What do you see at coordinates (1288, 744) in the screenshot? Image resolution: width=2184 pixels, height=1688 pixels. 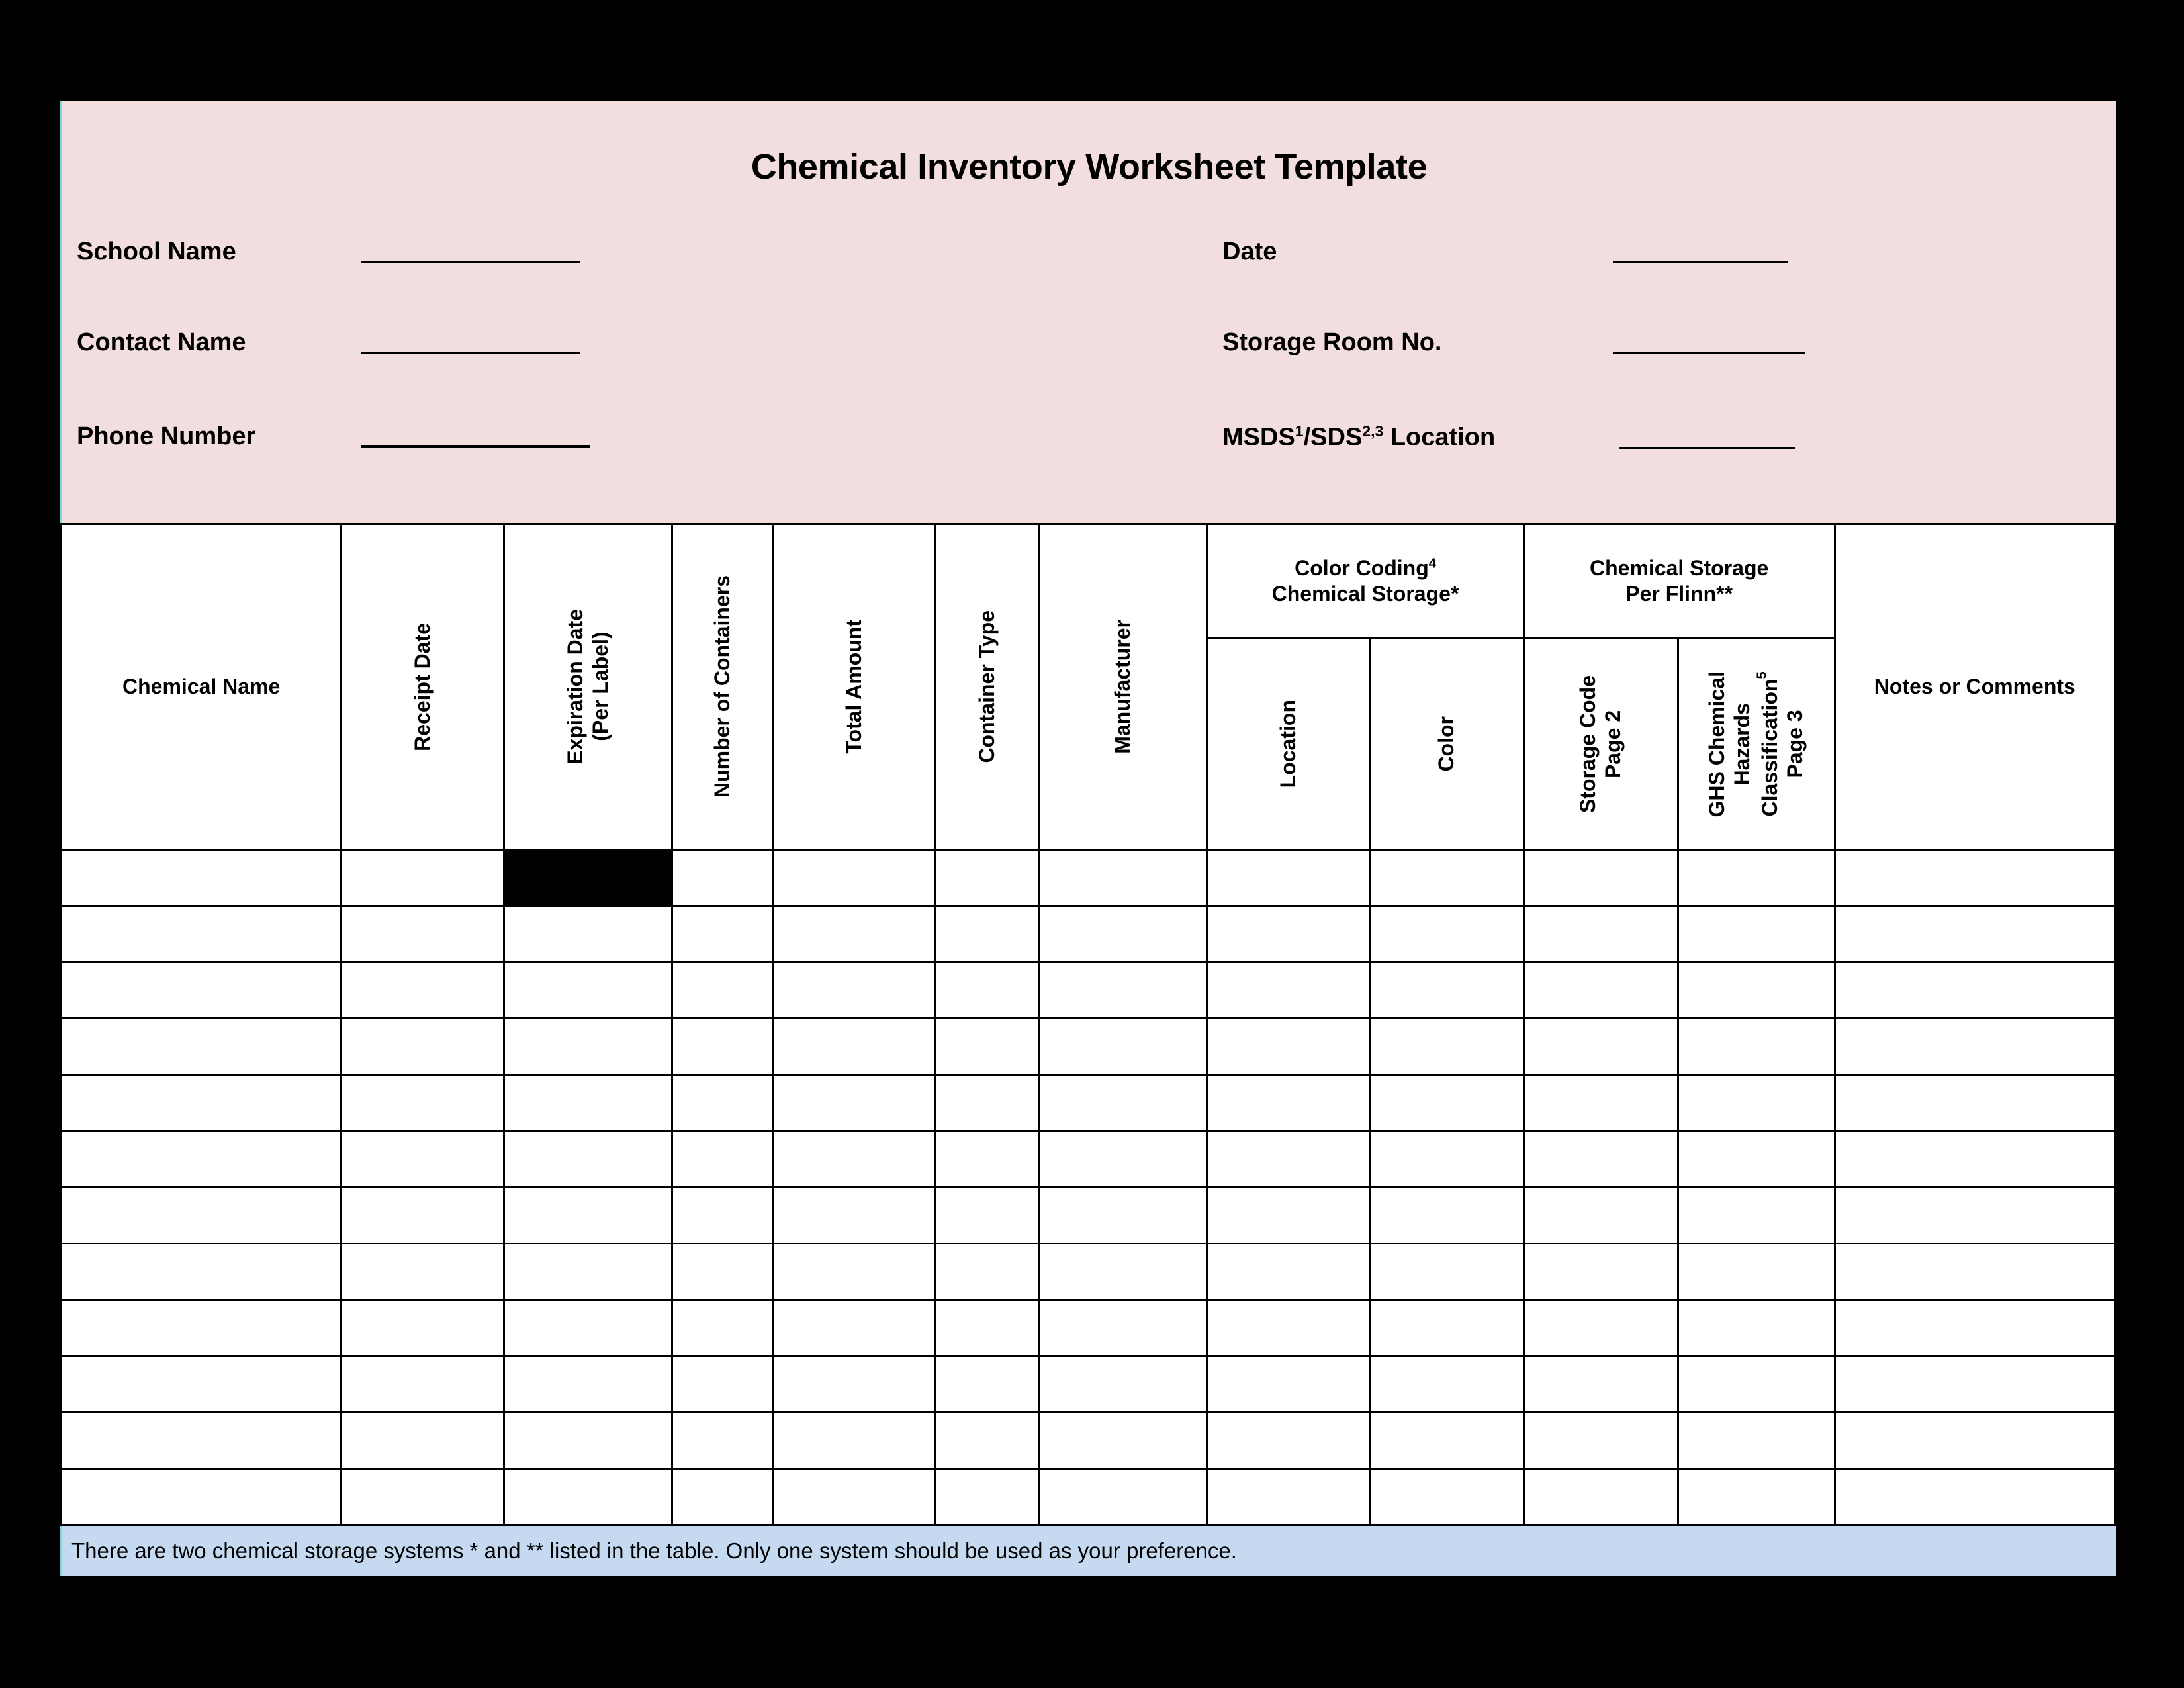 I see `column-header-location: Location` at bounding box center [1288, 744].